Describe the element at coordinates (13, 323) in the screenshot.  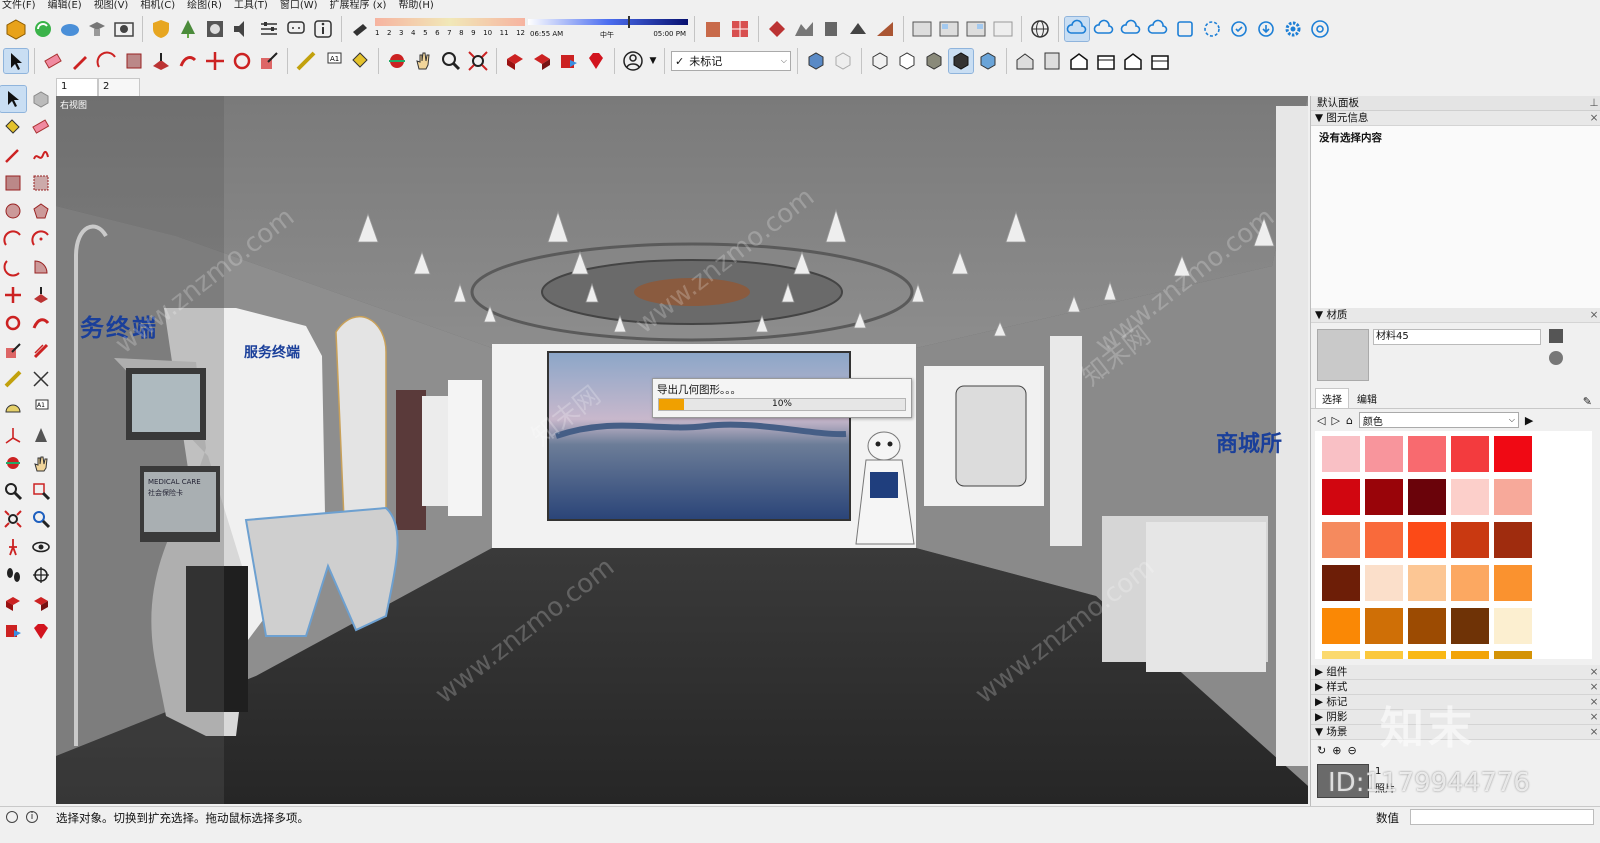
I see `rotate-tool-icon` at that location.